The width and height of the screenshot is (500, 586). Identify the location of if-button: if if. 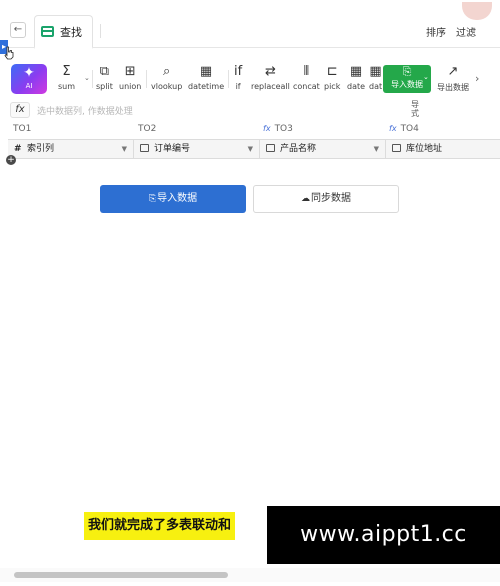
(238, 77).